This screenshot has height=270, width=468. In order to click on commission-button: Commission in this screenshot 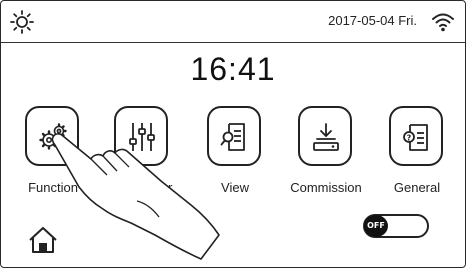, I will do `click(326, 150)`.